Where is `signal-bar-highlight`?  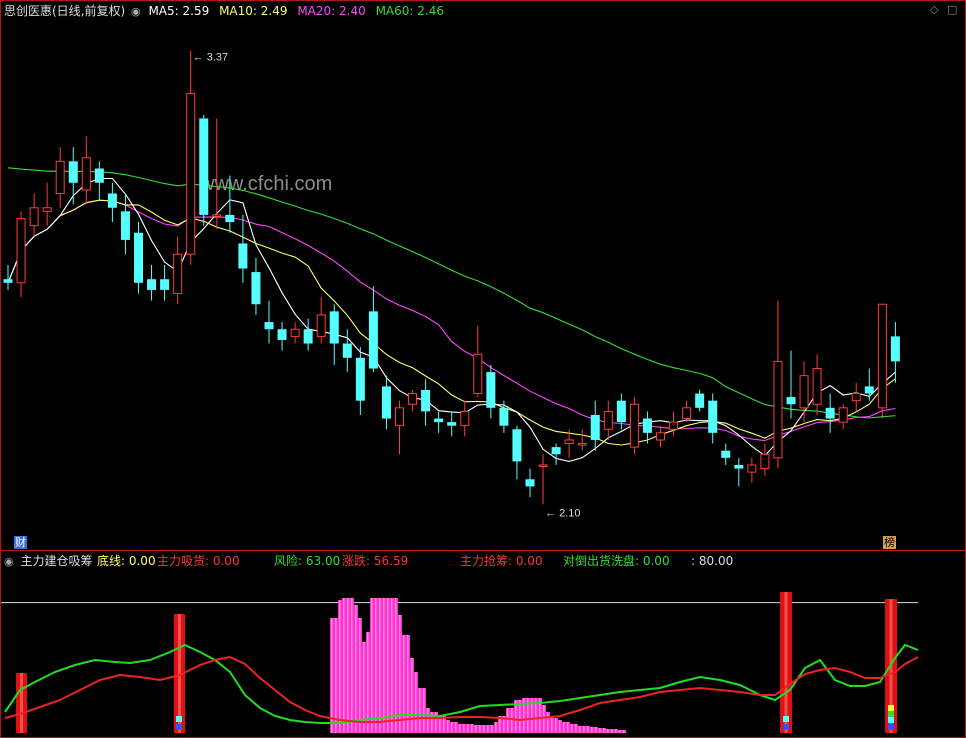
signal-bar-highlight is located at coordinates (21, 703).